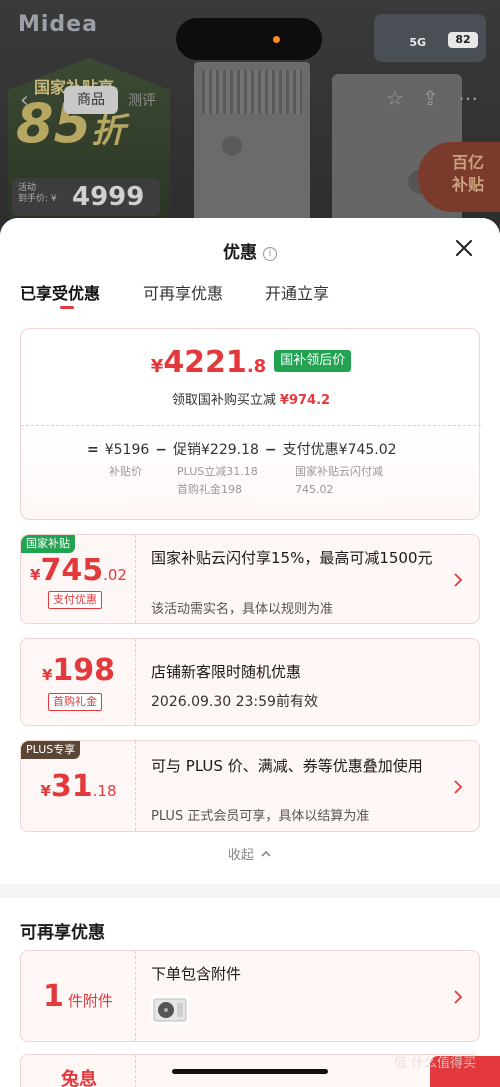 The width and height of the screenshot is (500, 1087). I want to click on active-tab-indicator, so click(67, 307).